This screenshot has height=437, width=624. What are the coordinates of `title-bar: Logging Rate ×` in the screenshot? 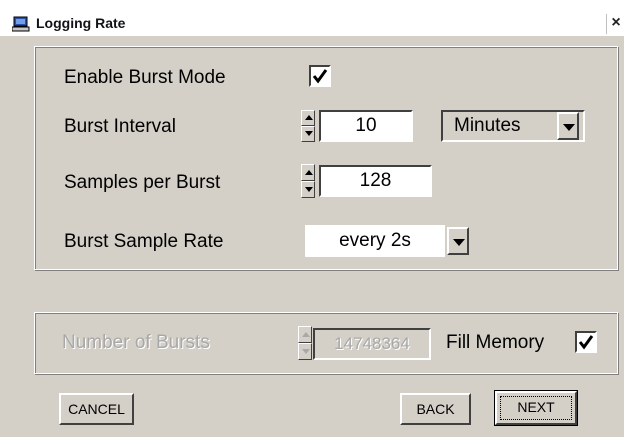 It's located at (312, 18).